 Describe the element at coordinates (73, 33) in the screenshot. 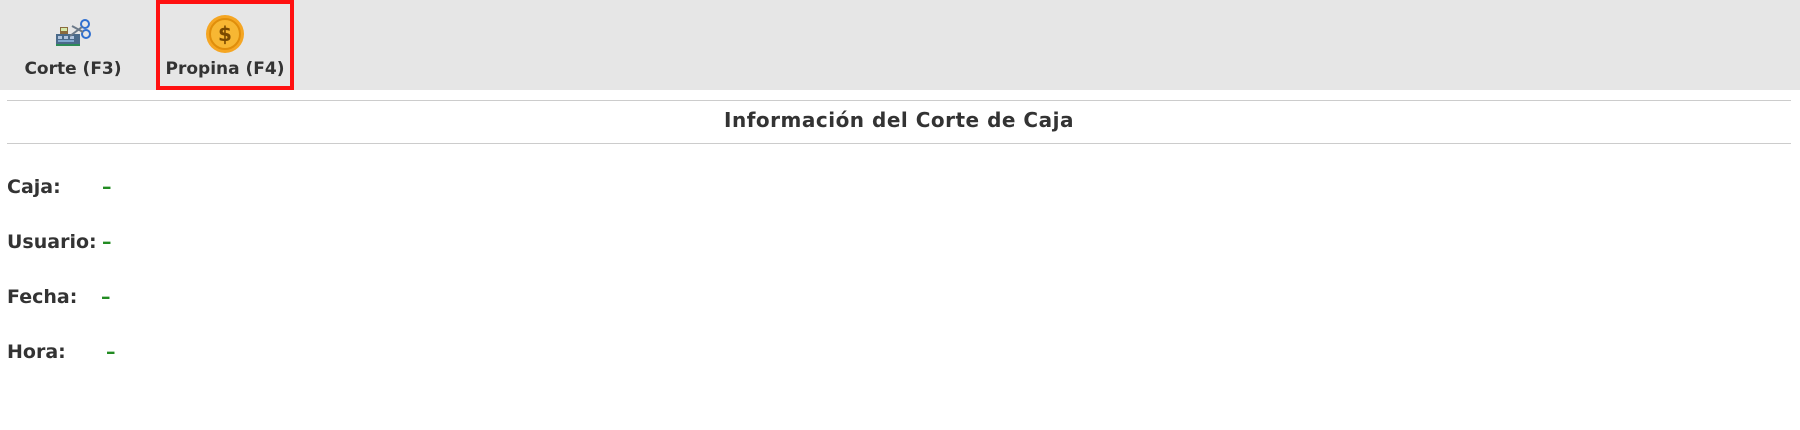

I see `cash-register-scissors-icon` at that location.